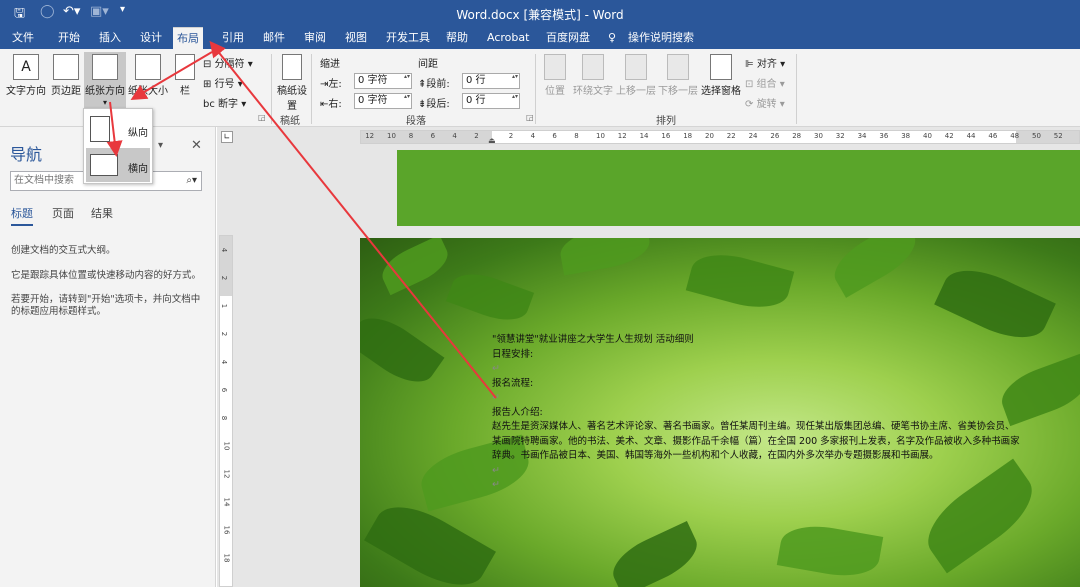 The height and width of the screenshot is (587, 1080). I want to click on ruler-tick-label: 1, so click(224, 306).